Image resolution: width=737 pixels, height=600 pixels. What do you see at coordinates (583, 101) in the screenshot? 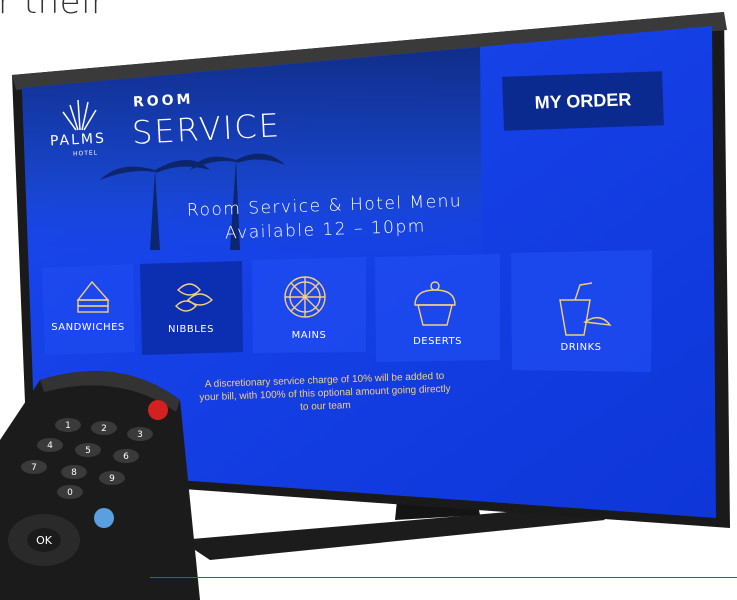
I see `my-order-button: MY ORDER` at bounding box center [583, 101].